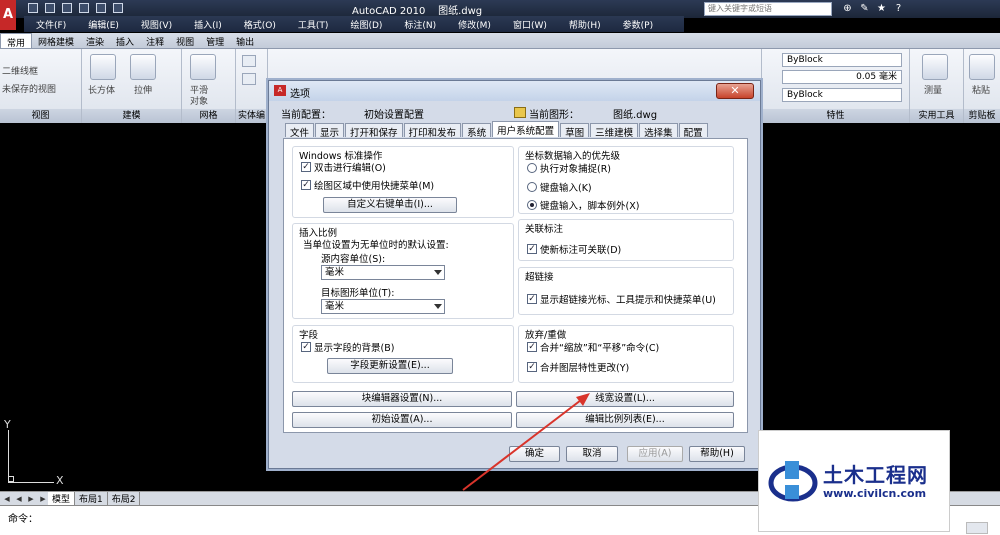 The width and height of the screenshot is (1000, 535). I want to click on ribbon-tab: 注释, so click(155, 40).